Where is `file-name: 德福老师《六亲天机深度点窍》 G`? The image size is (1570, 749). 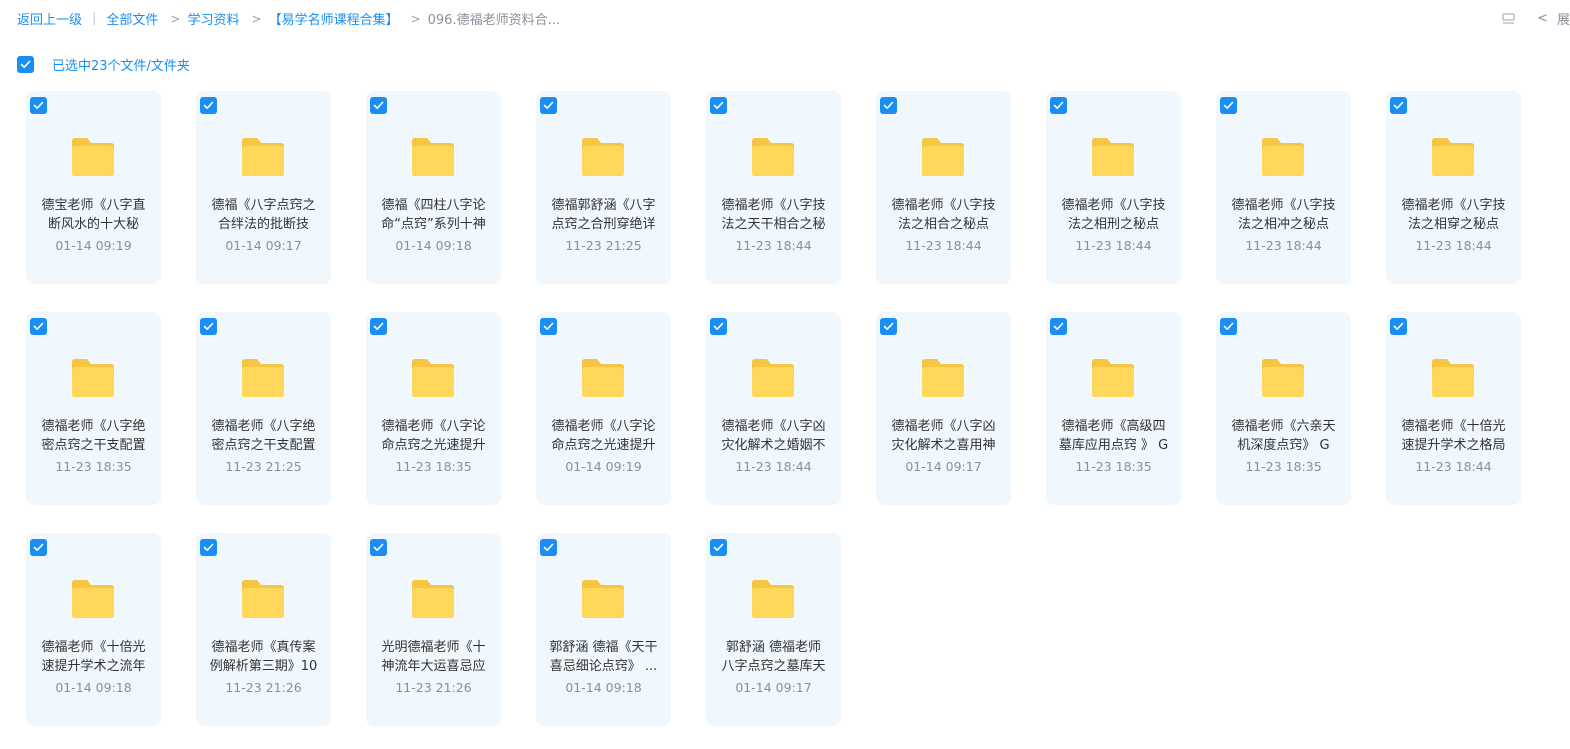 file-name: 德福老师《六亲天机深度点窍》 G is located at coordinates (1283, 436).